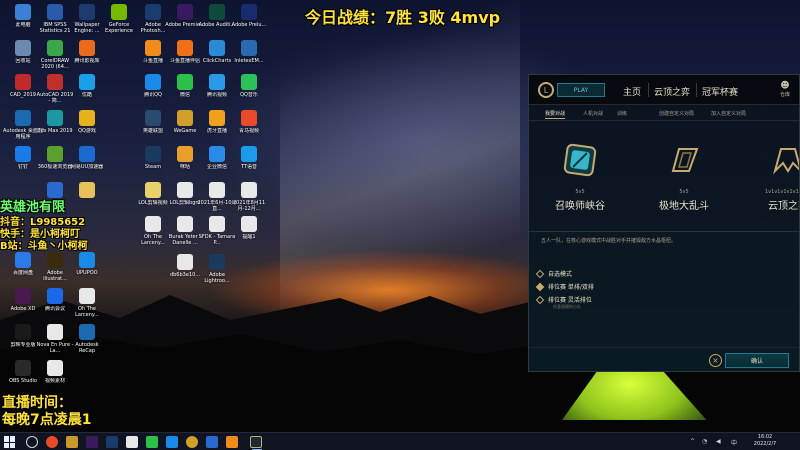 The height and width of the screenshot is (450, 800). I want to click on lightroom-icon, so click(217, 262).